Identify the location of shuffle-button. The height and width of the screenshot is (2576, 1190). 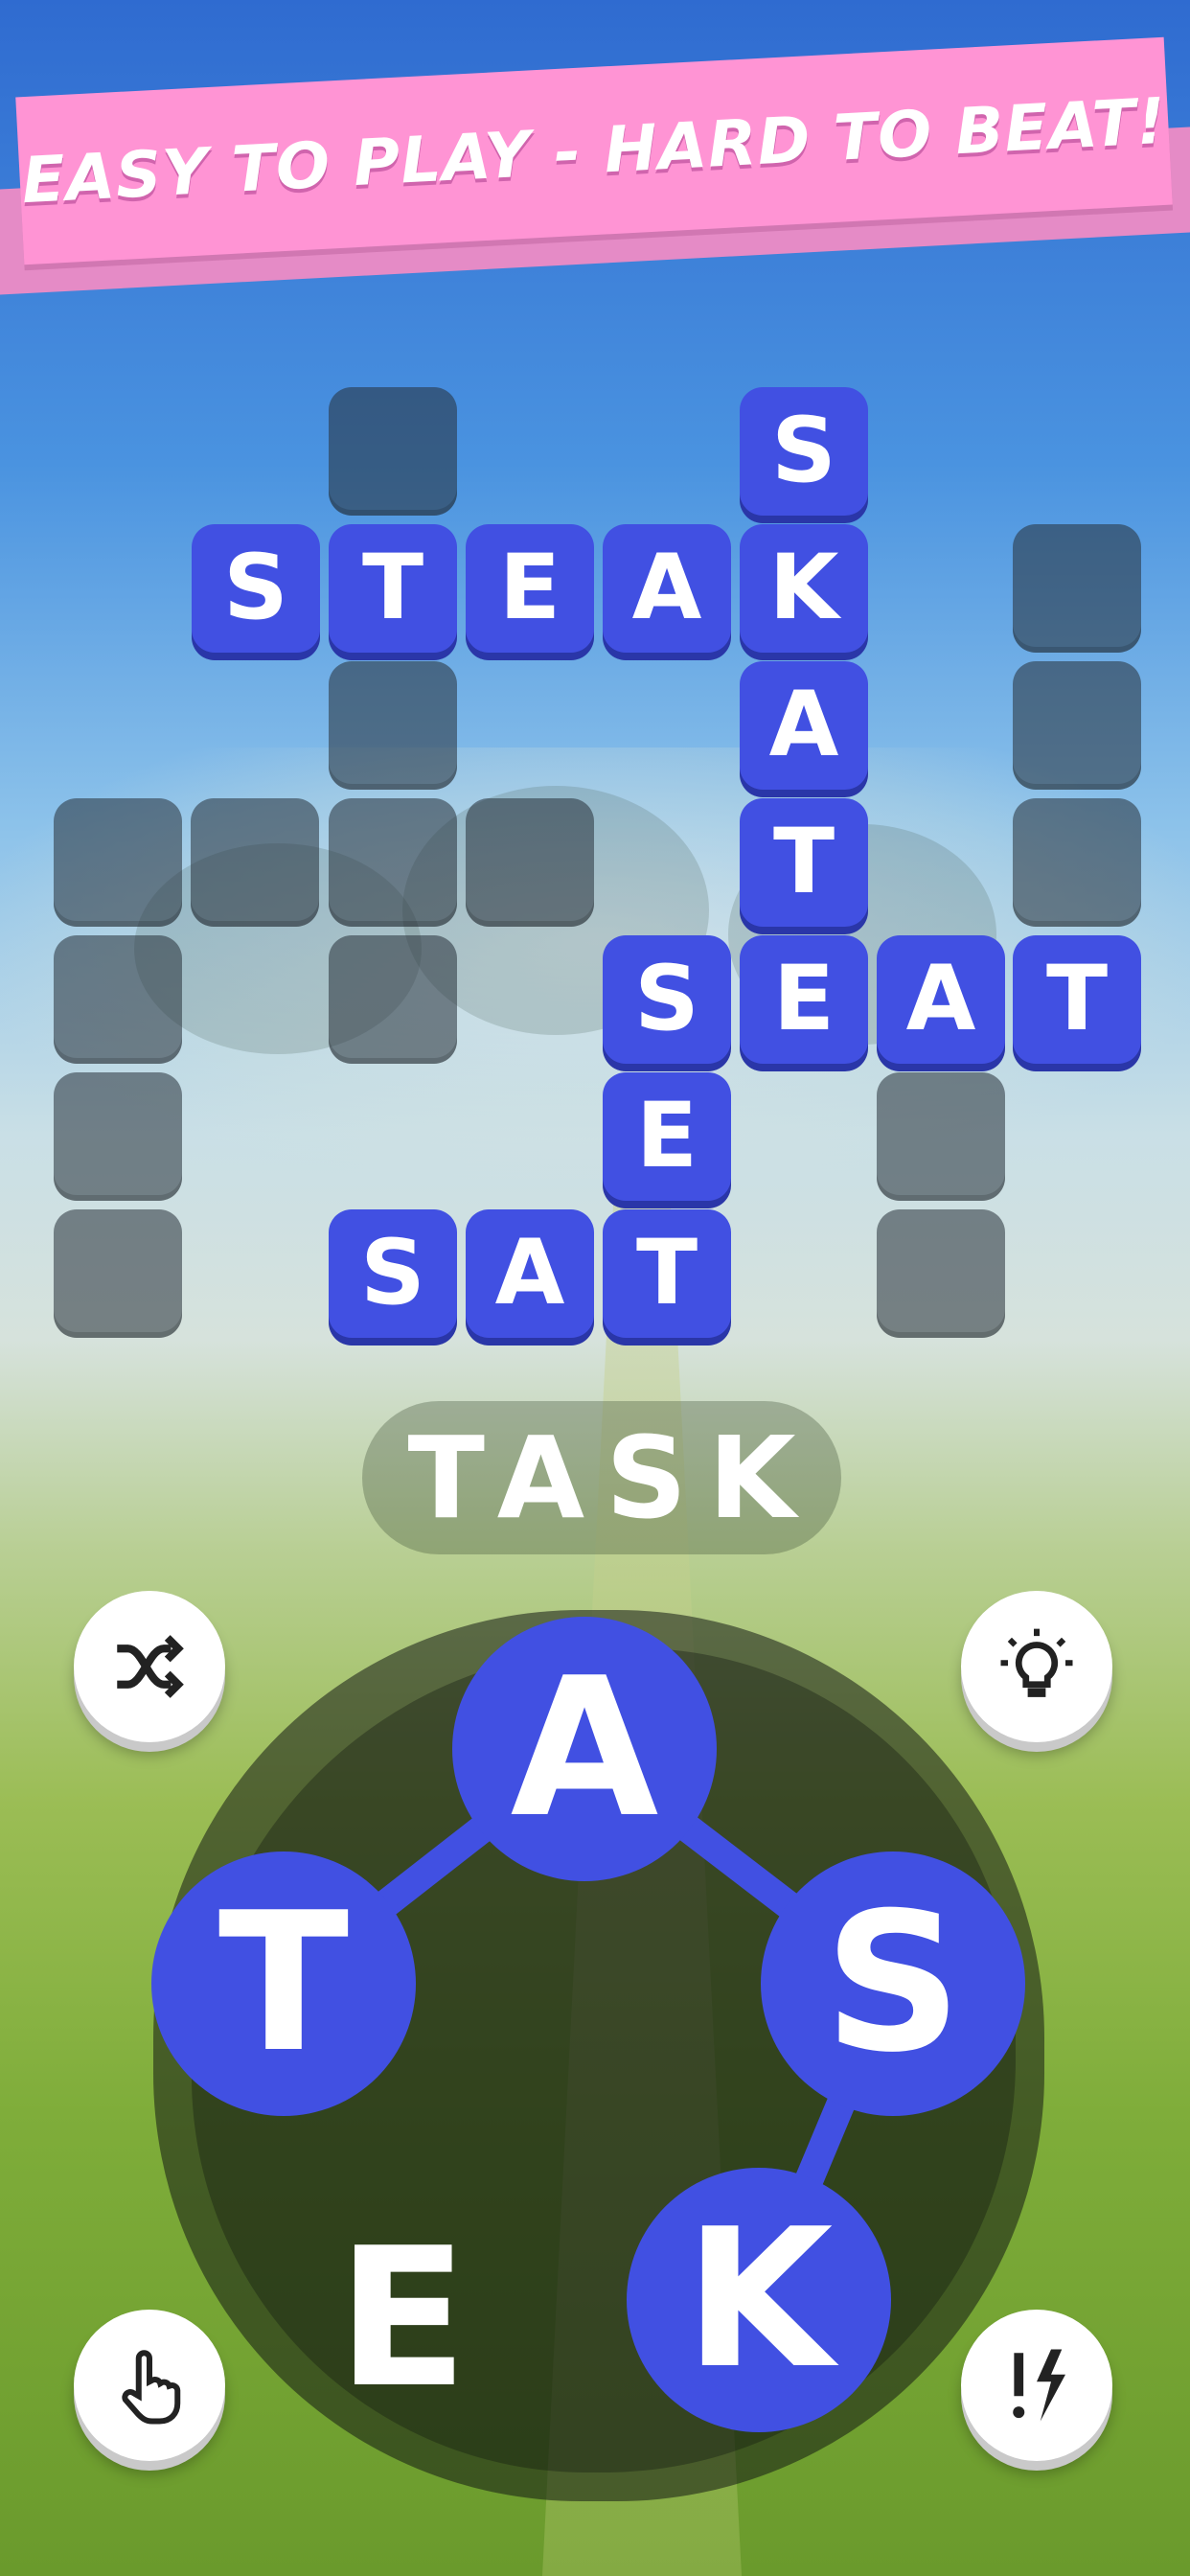
(150, 1667).